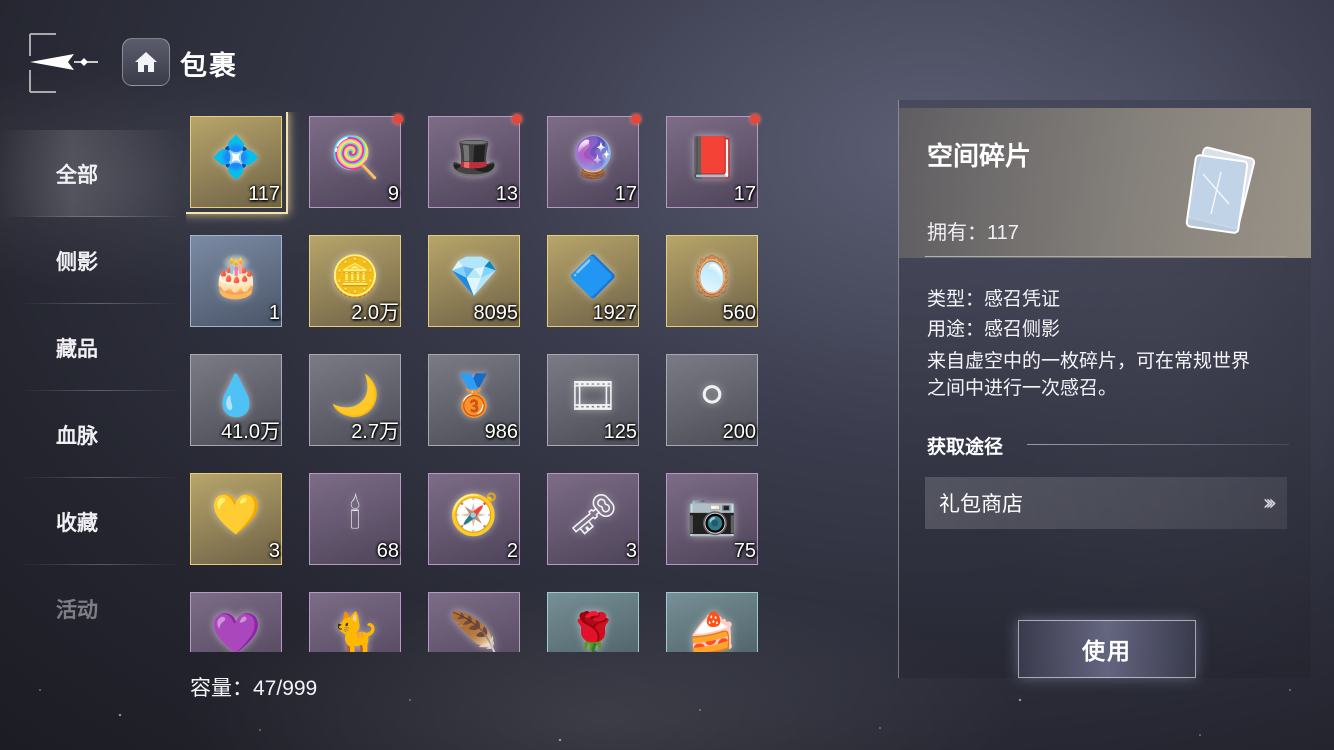 This screenshot has height=750, width=1334. Describe the element at coordinates (593, 515) in the screenshot. I see `item-icon: 🗝` at that location.